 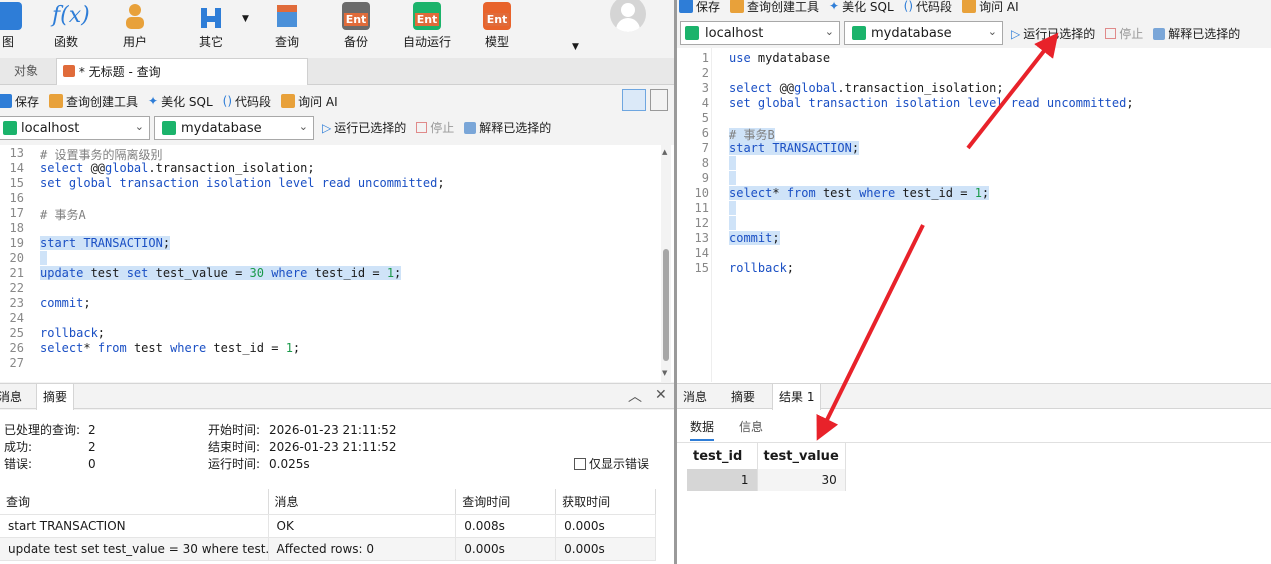 What do you see at coordinates (247, 101) in the screenshot?
I see `snippet-button: () 代码段` at bounding box center [247, 101].